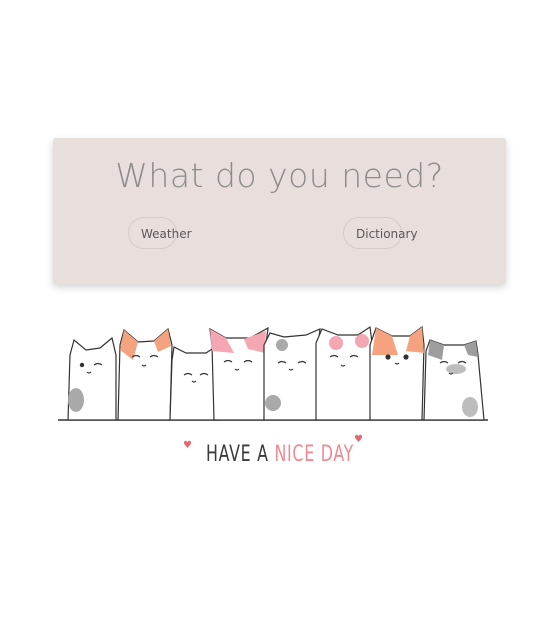 This screenshot has width=560, height=642. Describe the element at coordinates (380, 233) in the screenshot. I see `dictionary-button: Dictionary` at that location.